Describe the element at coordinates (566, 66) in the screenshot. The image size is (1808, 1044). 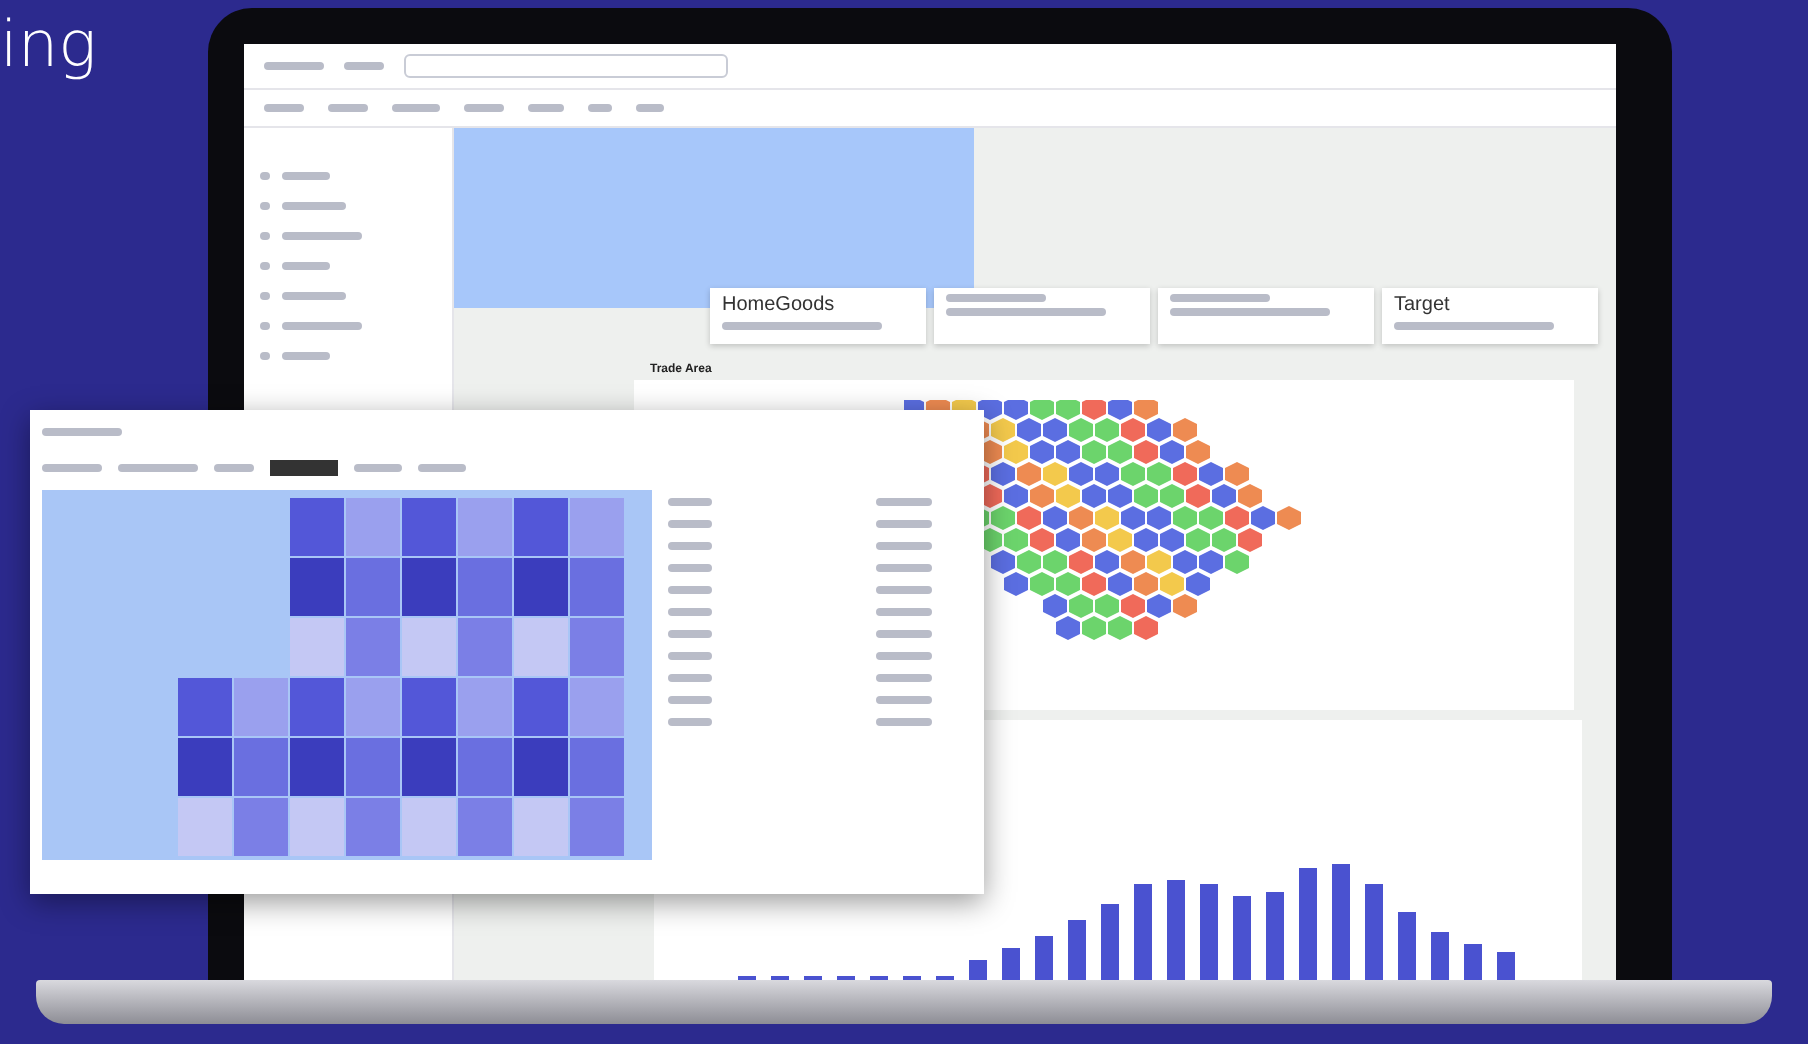
I see `search-field` at that location.